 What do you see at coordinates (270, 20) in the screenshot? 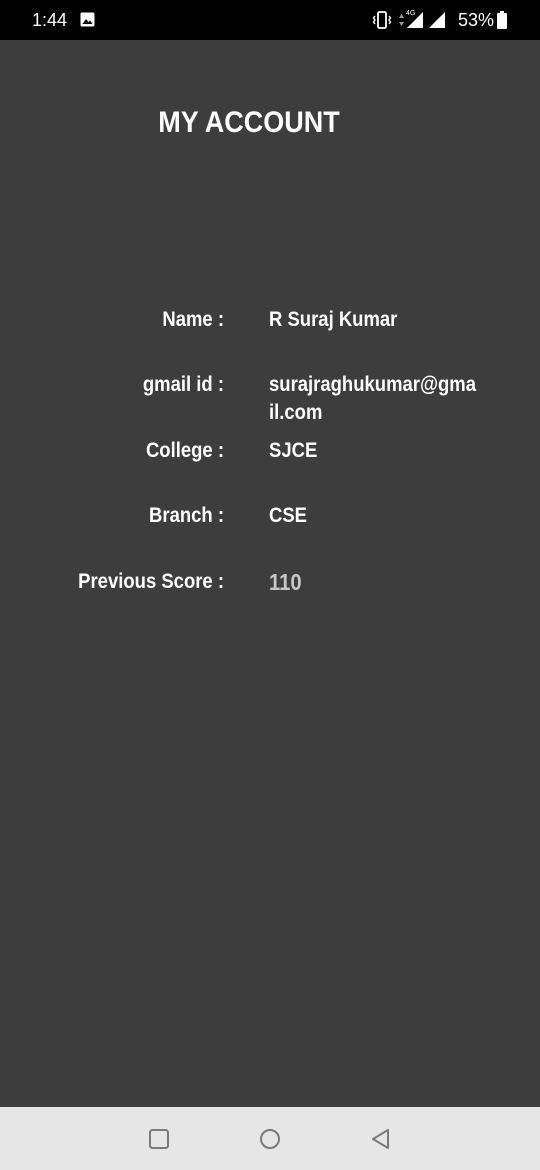
I see `status-bar: 1:44 4G 53%` at bounding box center [270, 20].